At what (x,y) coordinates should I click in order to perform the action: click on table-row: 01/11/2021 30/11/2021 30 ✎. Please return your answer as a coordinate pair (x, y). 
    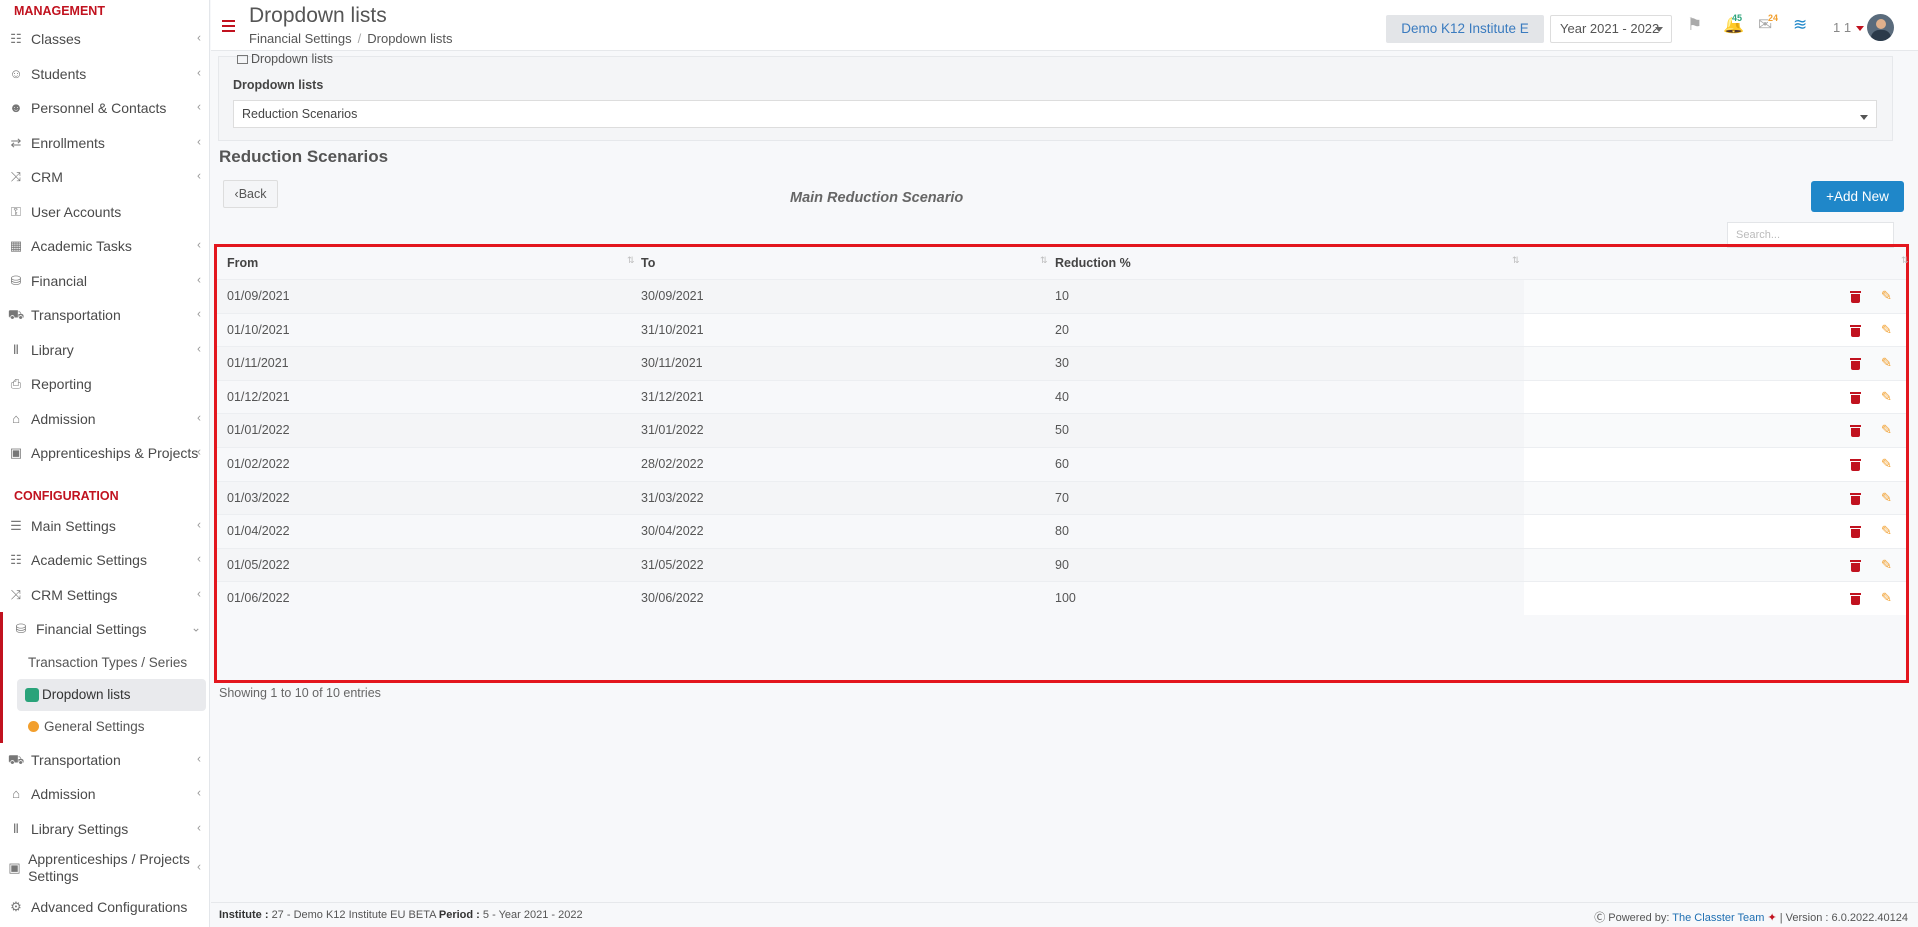
    Looking at the image, I should click on (1061, 363).